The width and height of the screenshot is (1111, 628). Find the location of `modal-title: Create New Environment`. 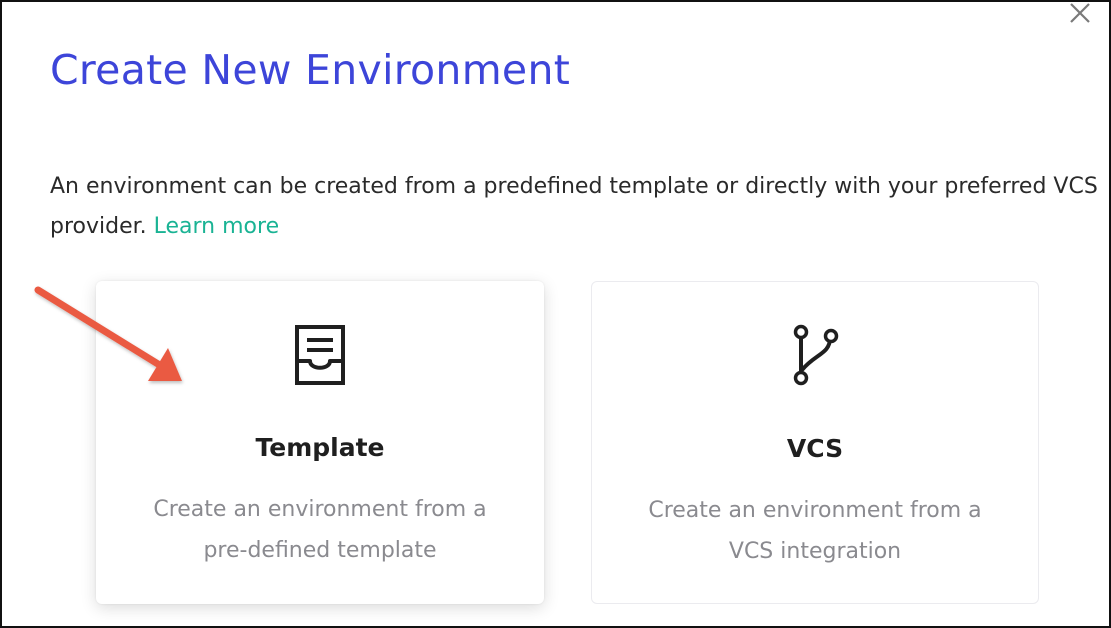

modal-title: Create New Environment is located at coordinates (310, 70).